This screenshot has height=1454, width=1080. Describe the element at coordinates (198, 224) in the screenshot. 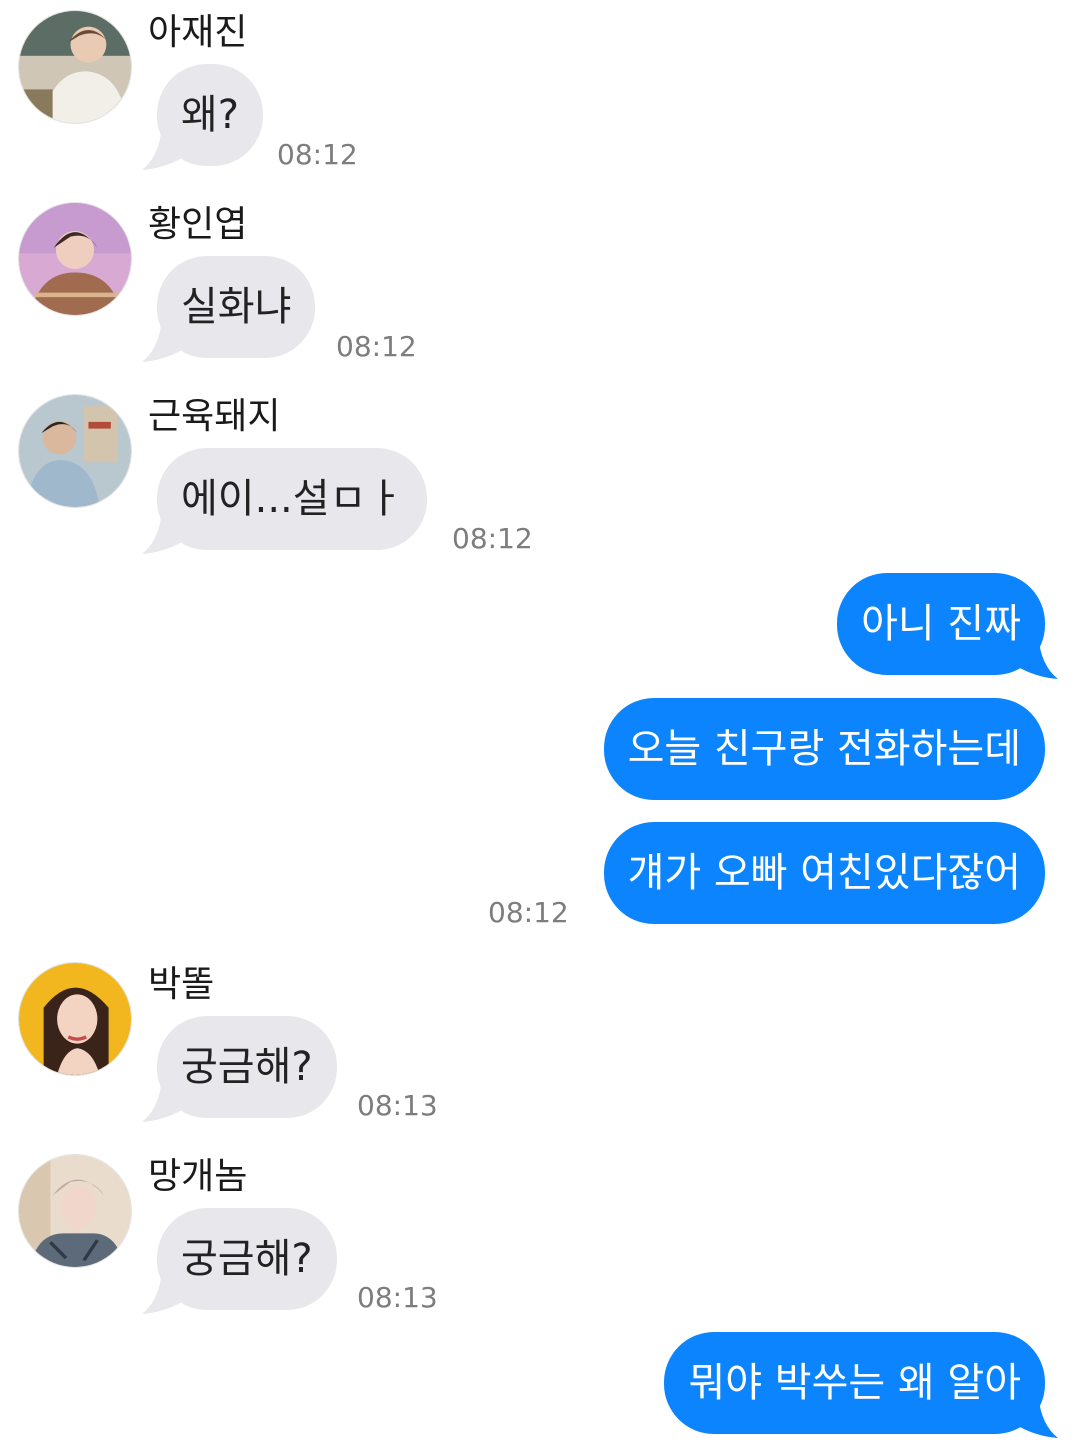

I see `sender-name: 황인엽` at that location.